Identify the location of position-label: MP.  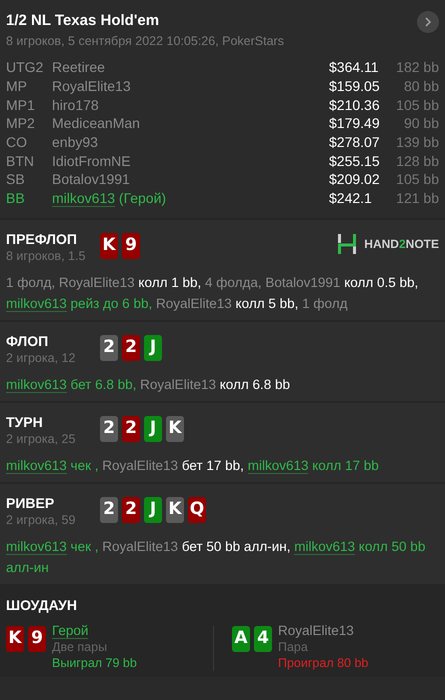
(17, 86).